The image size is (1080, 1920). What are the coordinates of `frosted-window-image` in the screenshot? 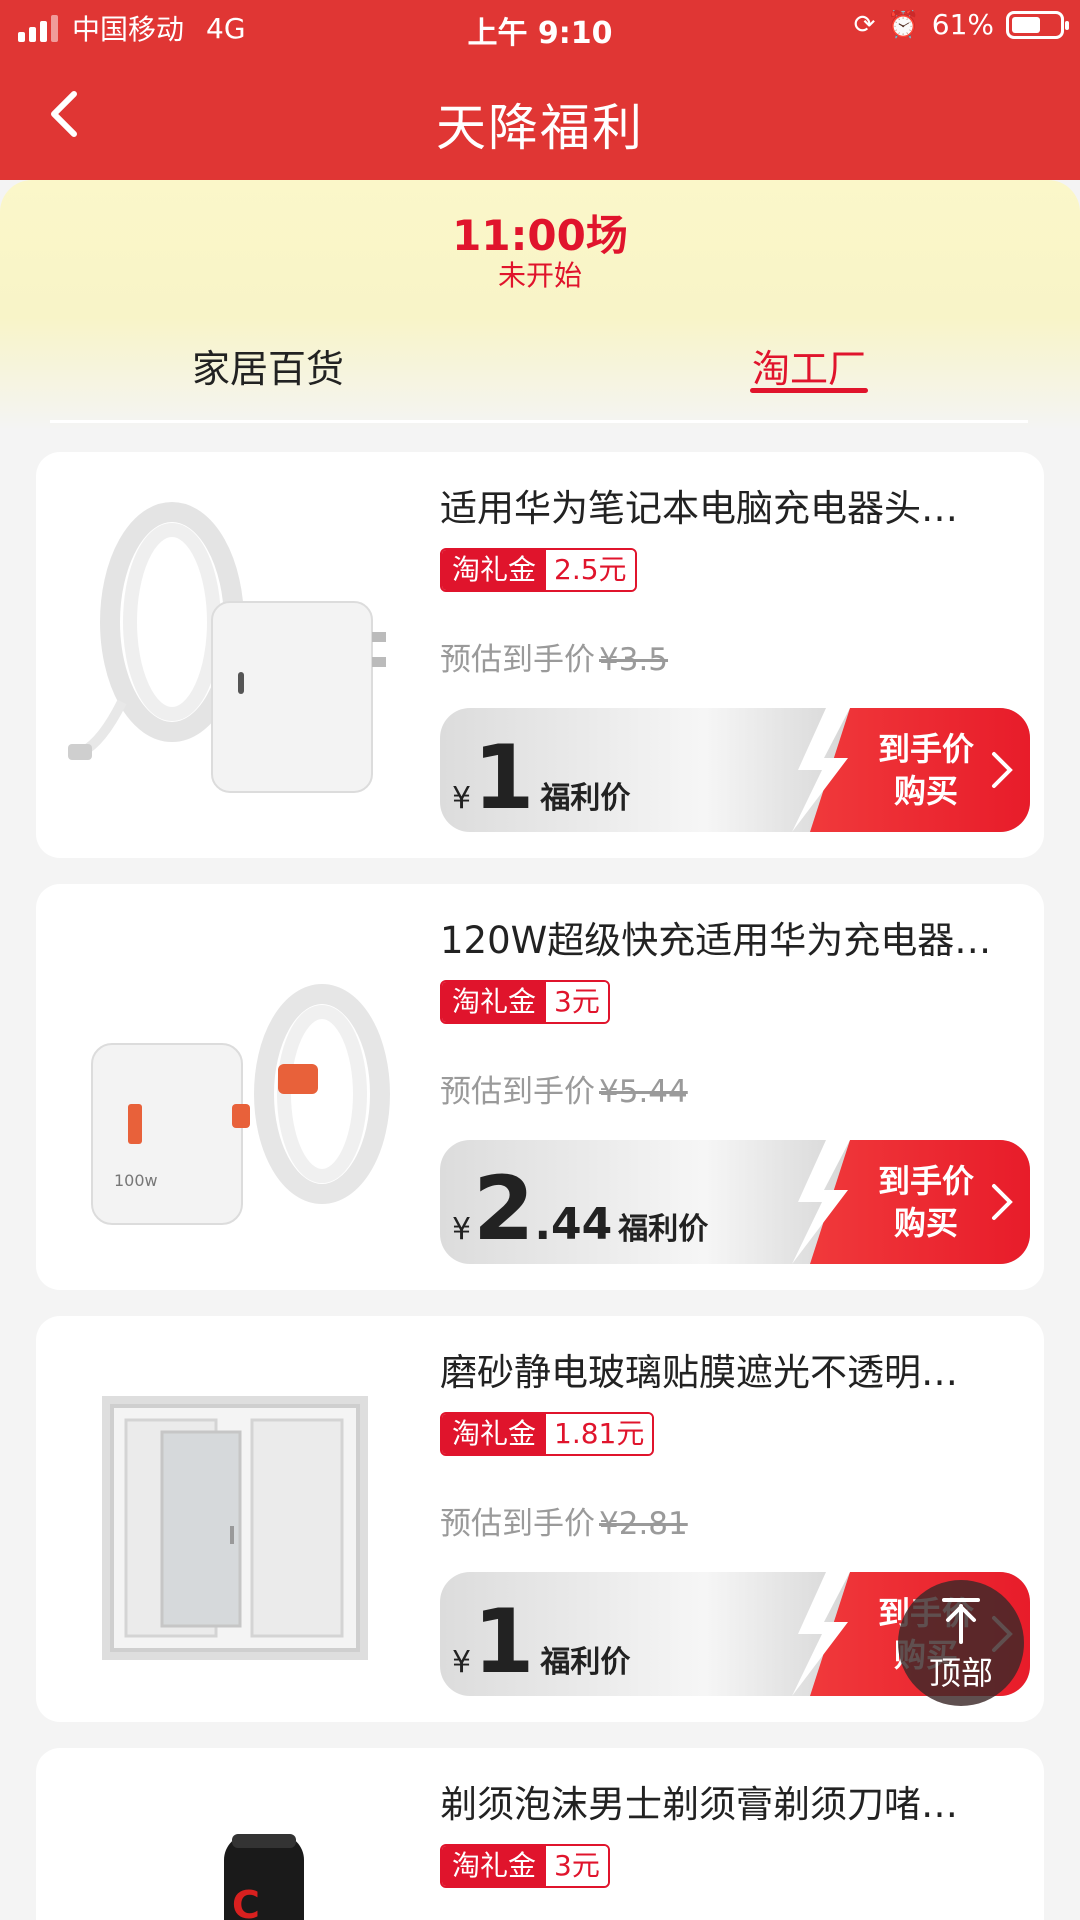 It's located at (235, 1528).